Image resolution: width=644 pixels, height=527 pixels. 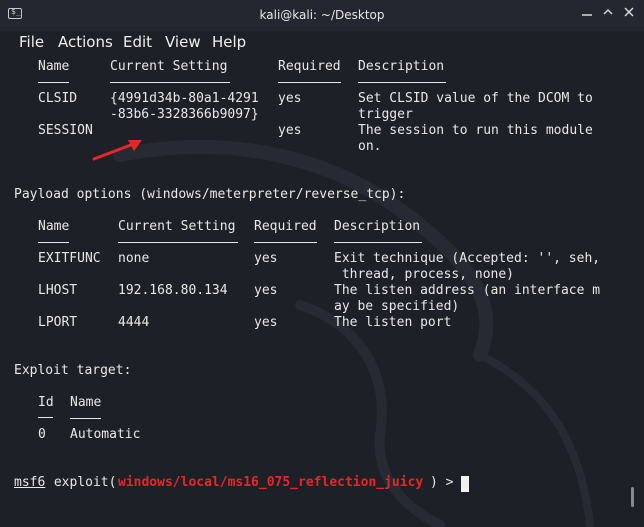 What do you see at coordinates (81, 482) in the screenshot?
I see `prompt-command: exploit(` at bounding box center [81, 482].